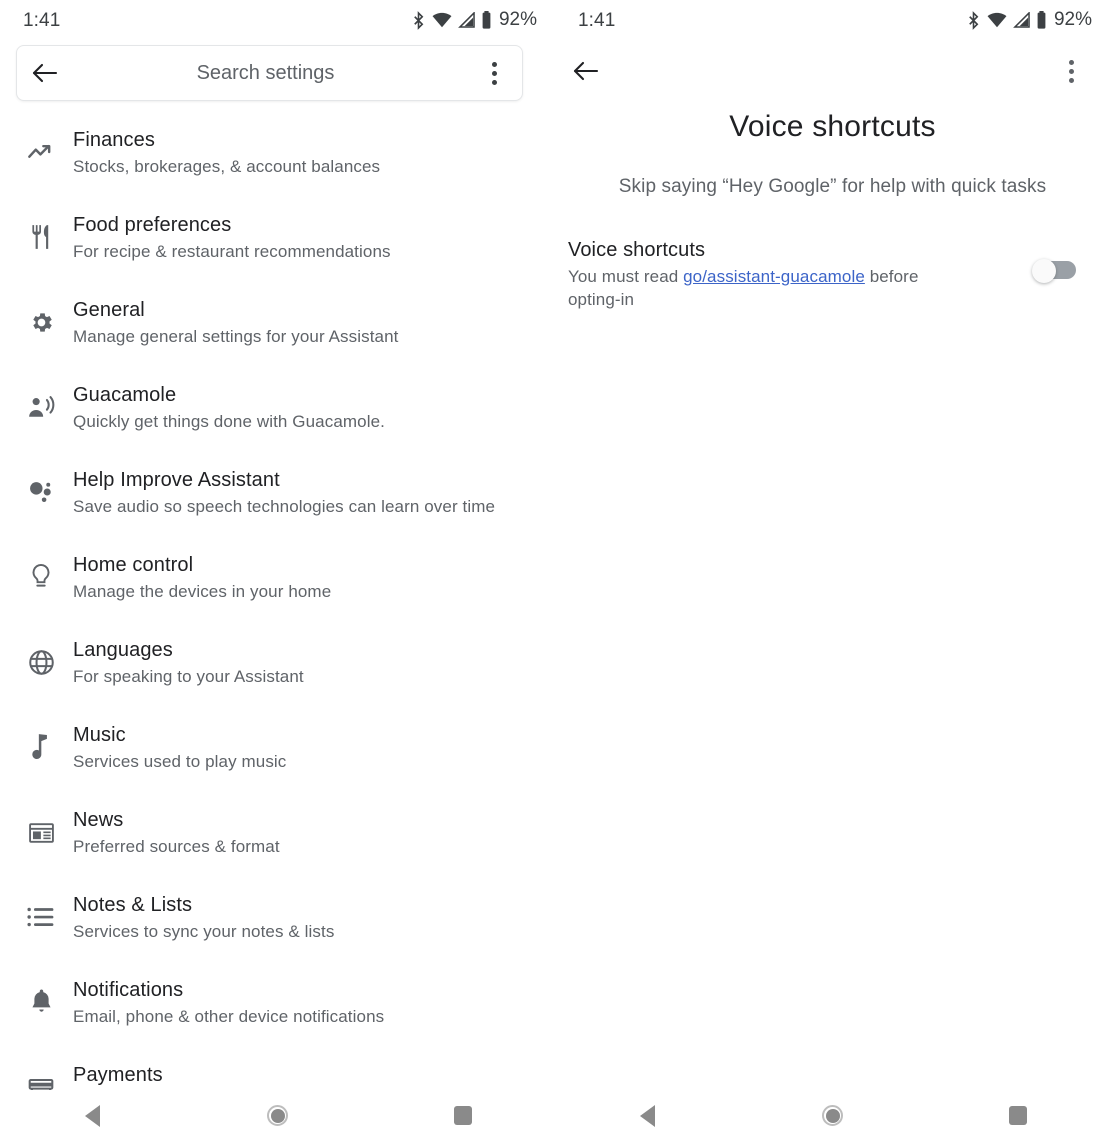  I want to click on navigation-bar-right, so click(832, 1115).